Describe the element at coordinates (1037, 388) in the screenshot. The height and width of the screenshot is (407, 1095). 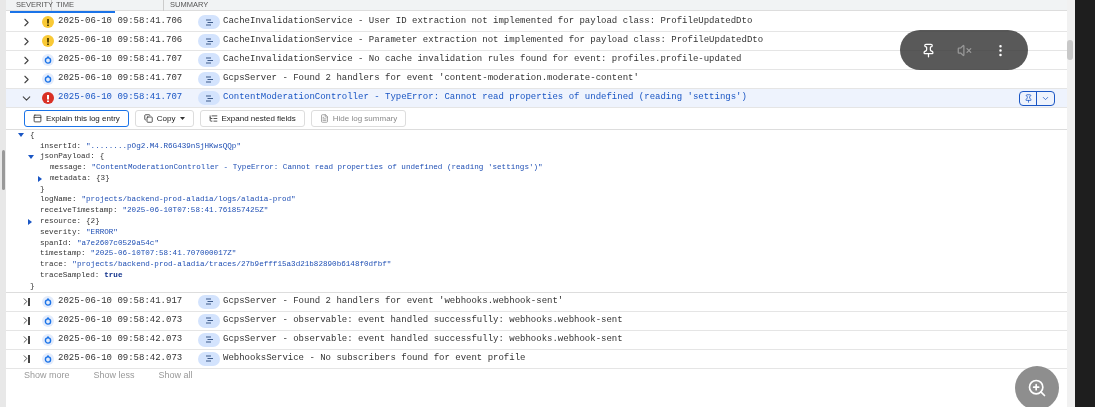
I see `zoom-in-icon` at that location.